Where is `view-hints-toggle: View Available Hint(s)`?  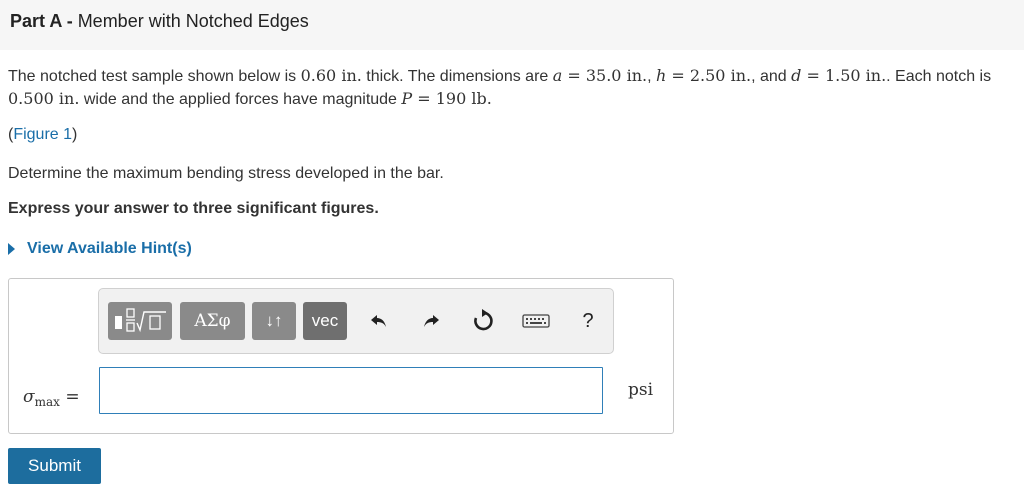
view-hints-toggle: View Available Hint(s) is located at coordinates (100, 249).